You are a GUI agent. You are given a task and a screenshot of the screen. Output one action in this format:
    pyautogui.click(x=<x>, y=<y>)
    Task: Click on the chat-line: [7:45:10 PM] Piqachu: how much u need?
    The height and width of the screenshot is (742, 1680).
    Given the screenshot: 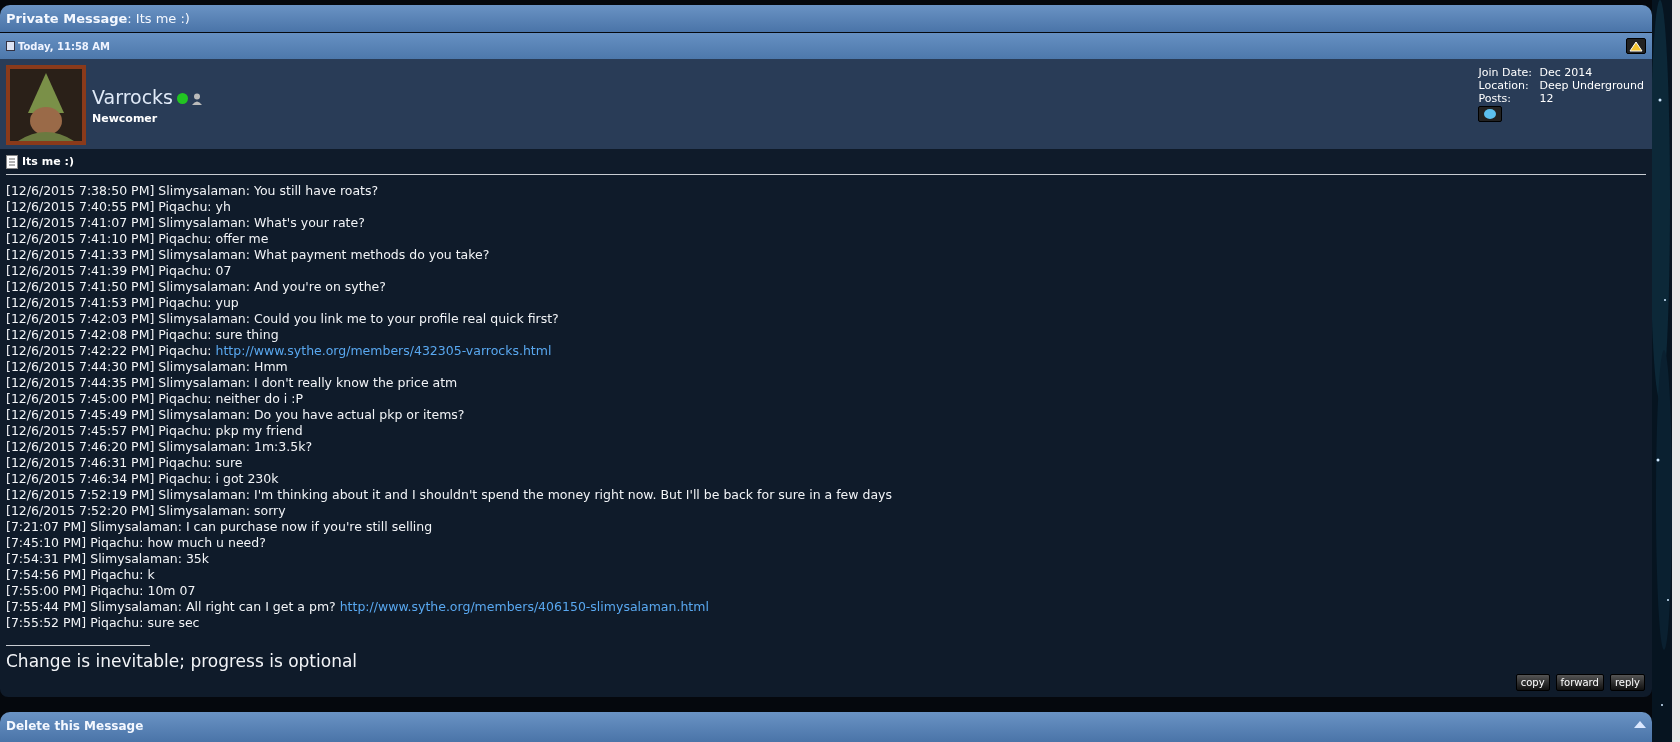 What is the action you would take?
    pyautogui.click(x=136, y=543)
    